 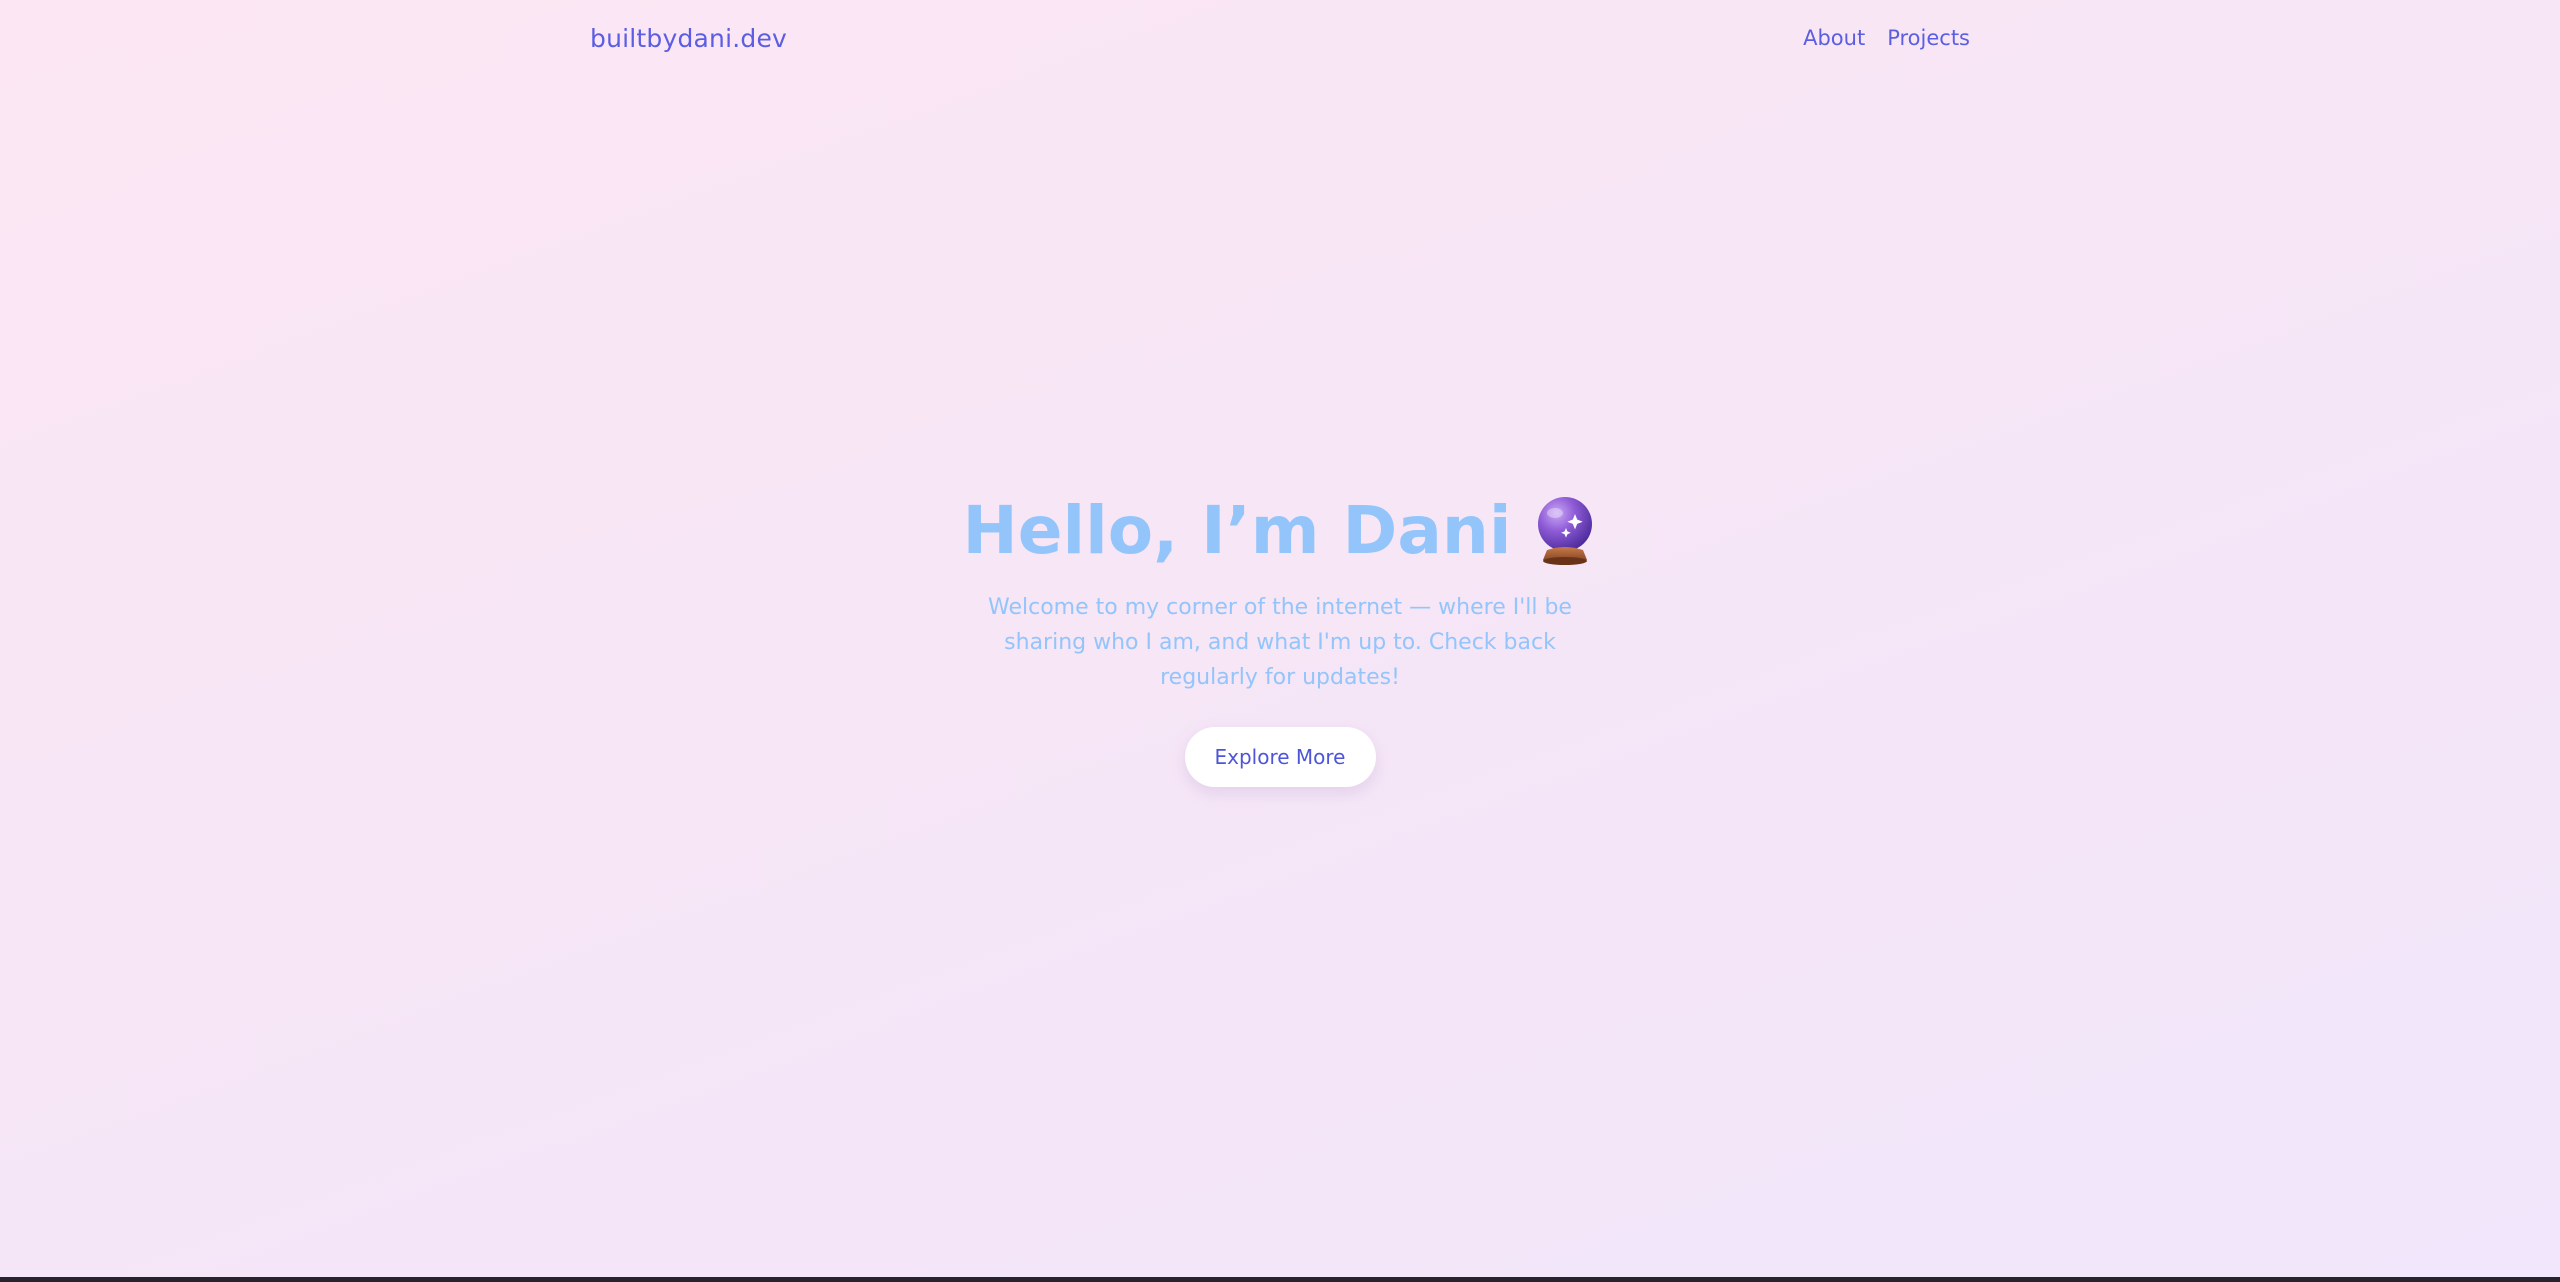 I want to click on crystal-ball-icon, so click(x=1565, y=531).